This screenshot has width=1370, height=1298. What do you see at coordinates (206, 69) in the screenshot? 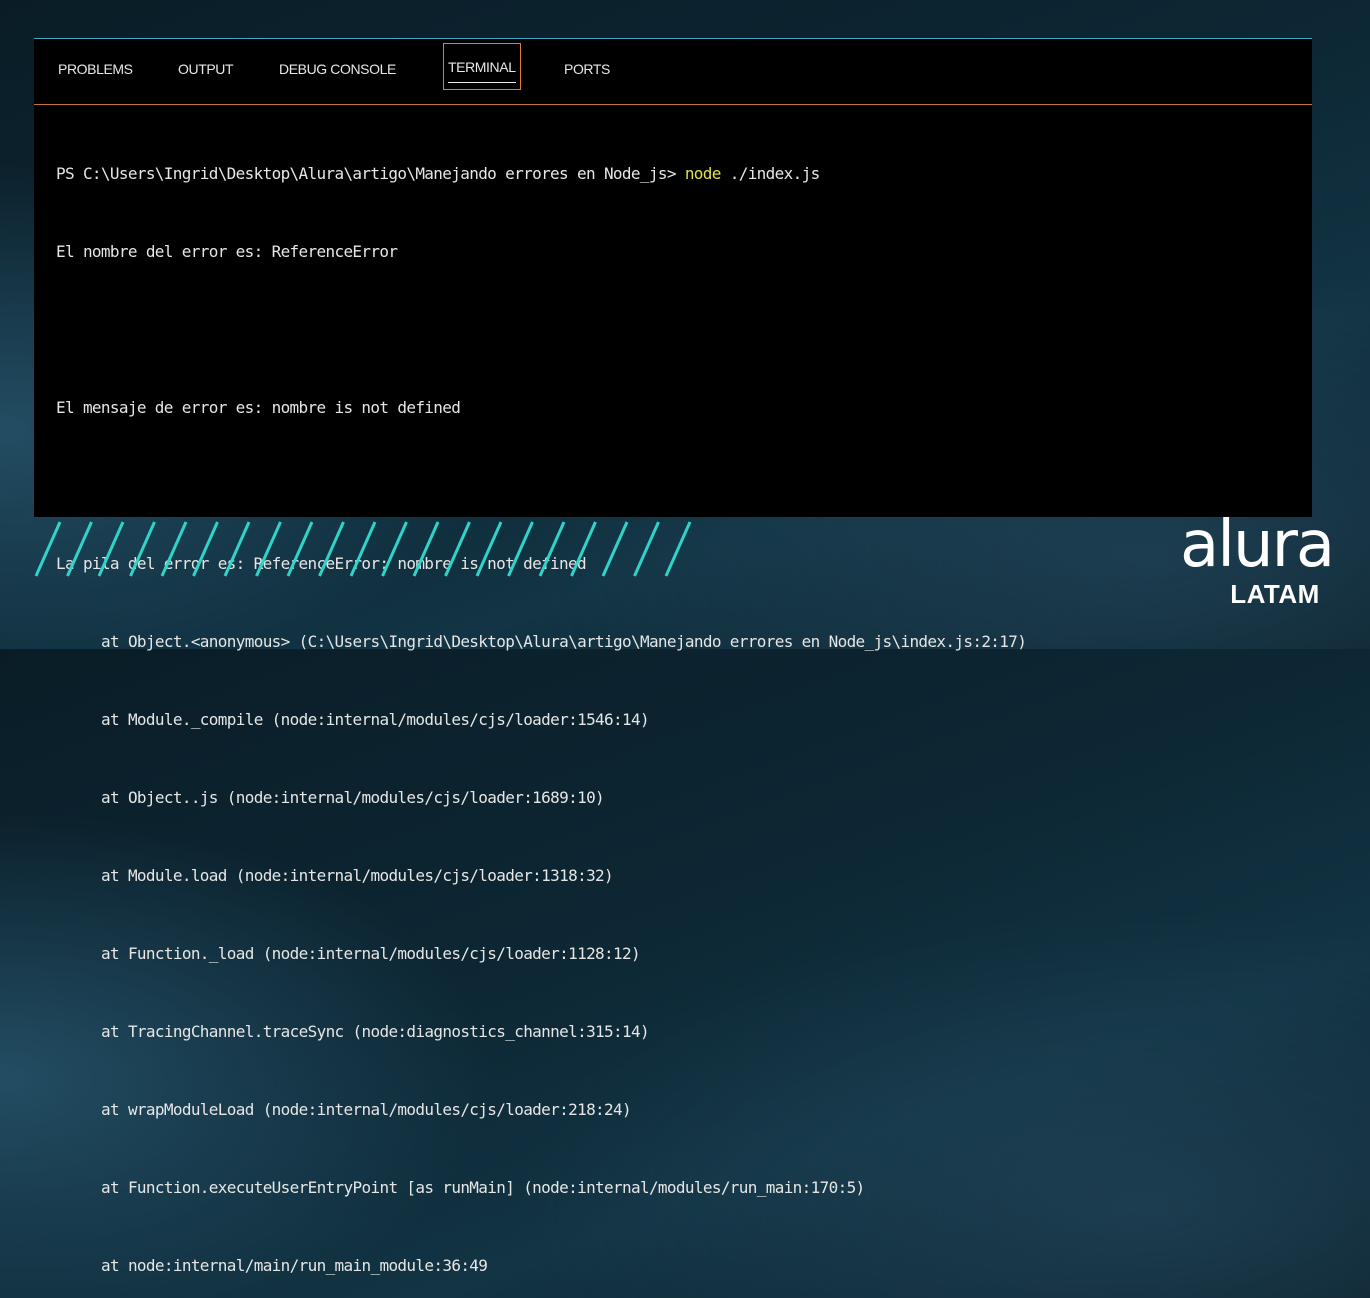
I see `tab-output: OUTPUT` at bounding box center [206, 69].